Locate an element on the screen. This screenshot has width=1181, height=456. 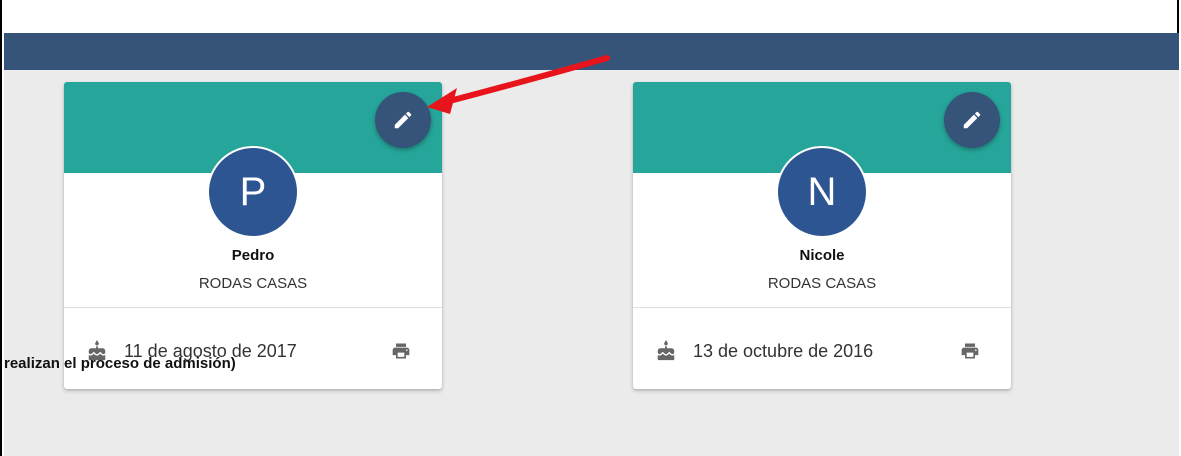
first-name: Pedro is located at coordinates (253, 255).